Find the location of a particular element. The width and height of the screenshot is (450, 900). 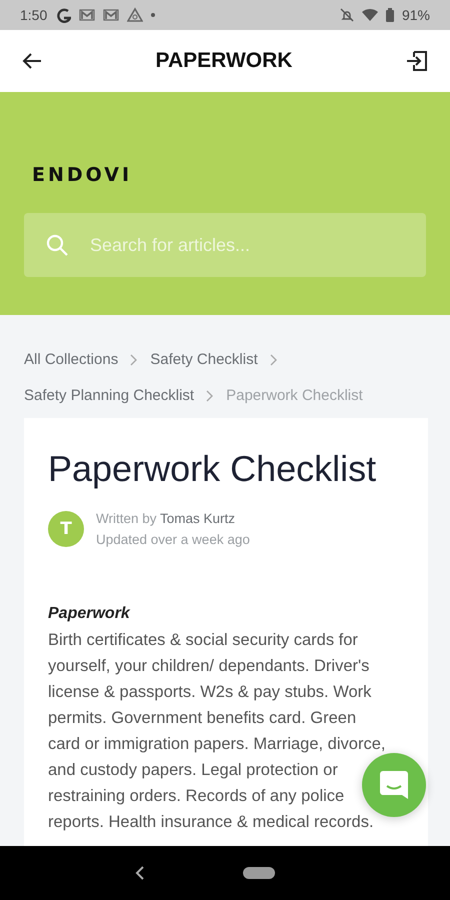

body-text-line: permits. Government benefits card. Green is located at coordinates (202, 718).